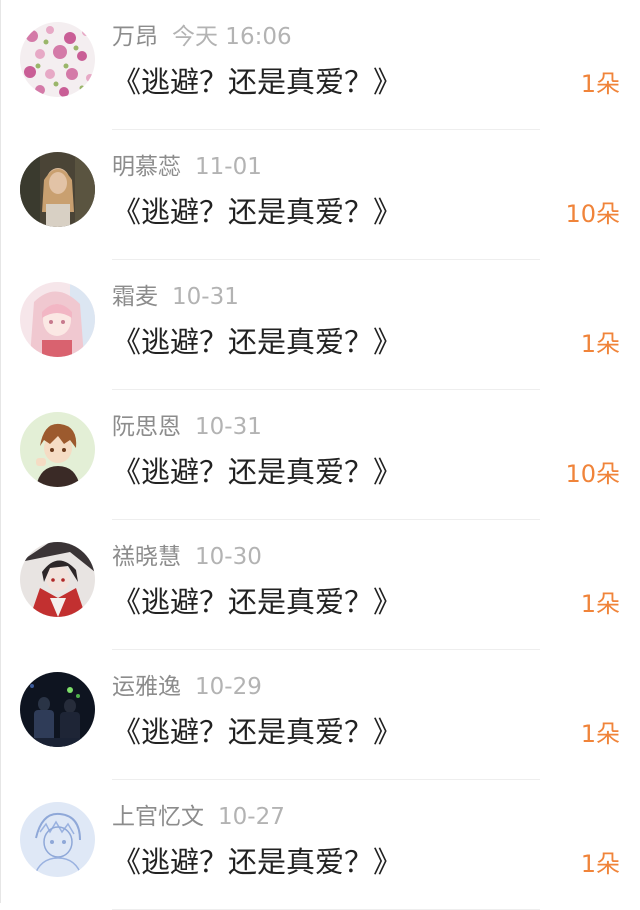 The width and height of the screenshot is (640, 910). Describe the element at coordinates (228, 557) in the screenshot. I see `timestamp: 10-30` at that location.